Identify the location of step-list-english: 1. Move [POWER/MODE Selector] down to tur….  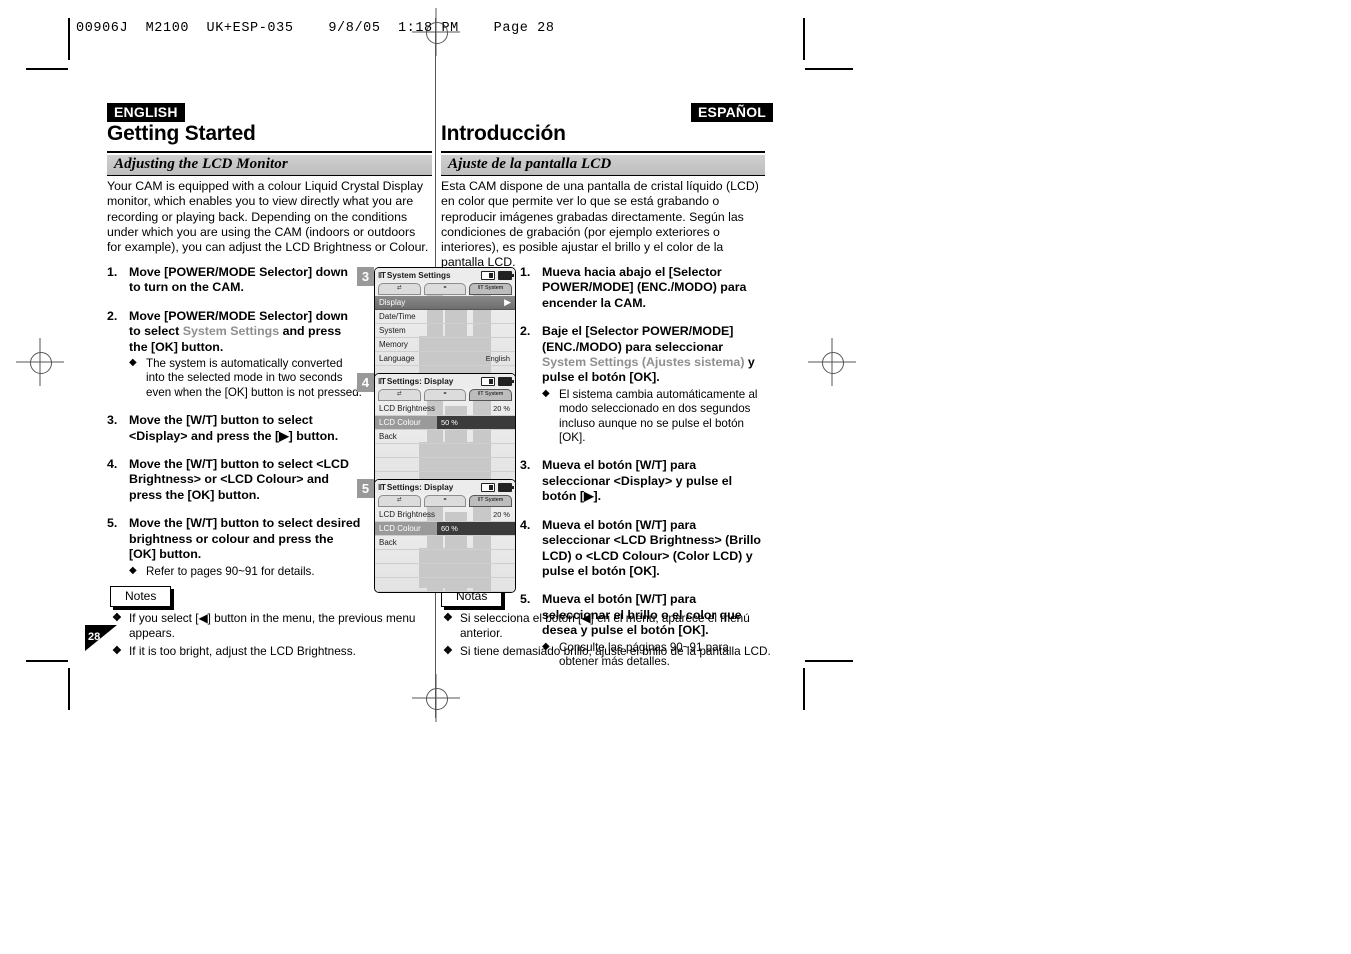
(234, 428).